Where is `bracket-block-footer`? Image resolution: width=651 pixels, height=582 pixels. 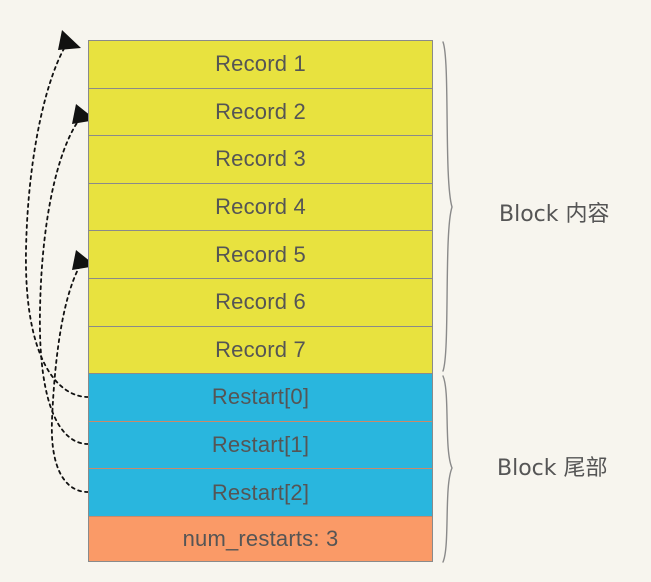
bracket-block-footer is located at coordinates (447, 469).